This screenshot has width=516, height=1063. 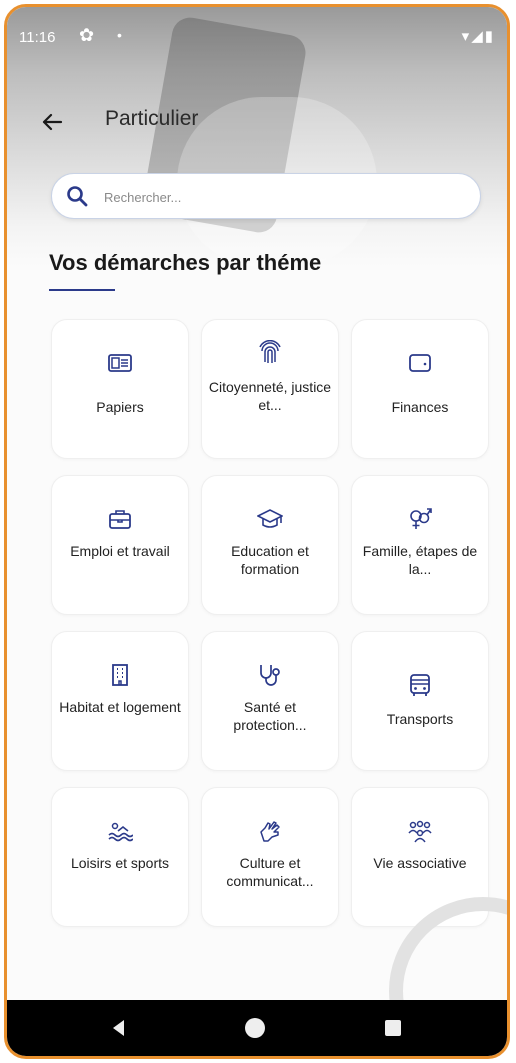 I want to click on nav-recent-apps-icon, so click(x=393, y=1028).